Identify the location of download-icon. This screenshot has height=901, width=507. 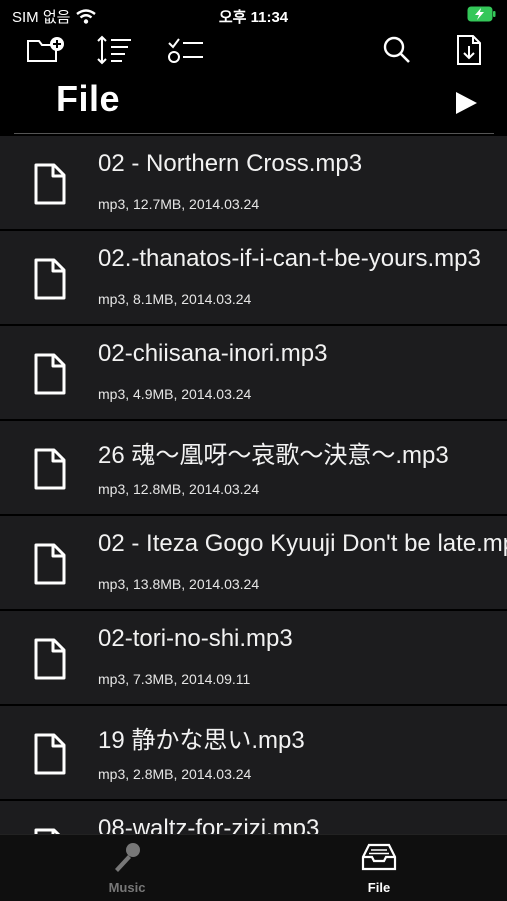
(469, 50).